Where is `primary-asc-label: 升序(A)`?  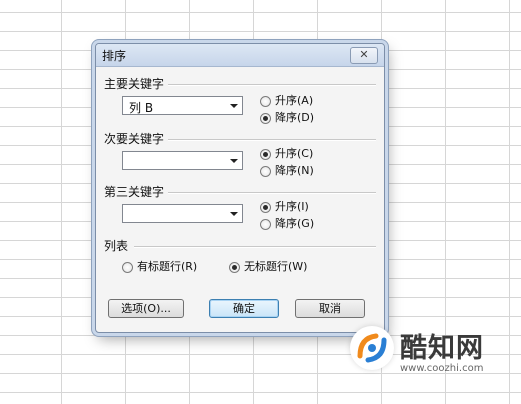 primary-asc-label: 升序(A) is located at coordinates (294, 100).